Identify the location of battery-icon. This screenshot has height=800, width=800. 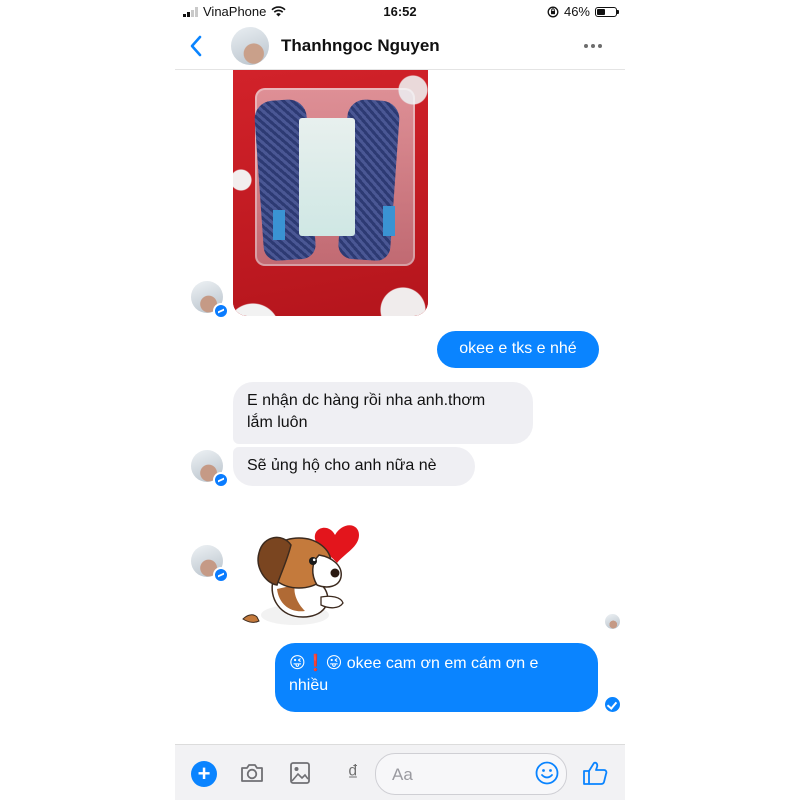
(607, 11).